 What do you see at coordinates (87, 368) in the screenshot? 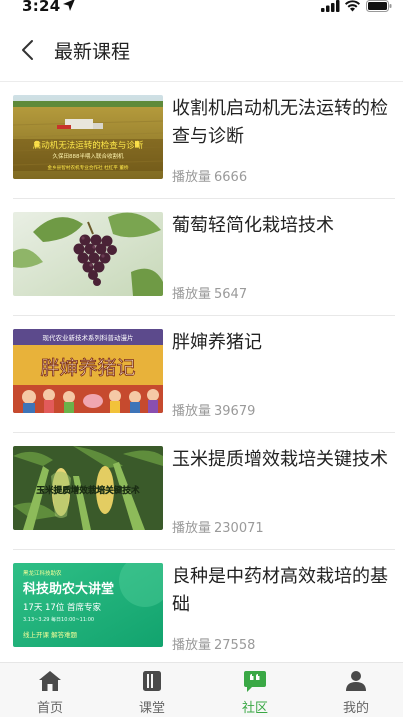
I see `thumb-caption: 胖婶养猪记` at bounding box center [87, 368].